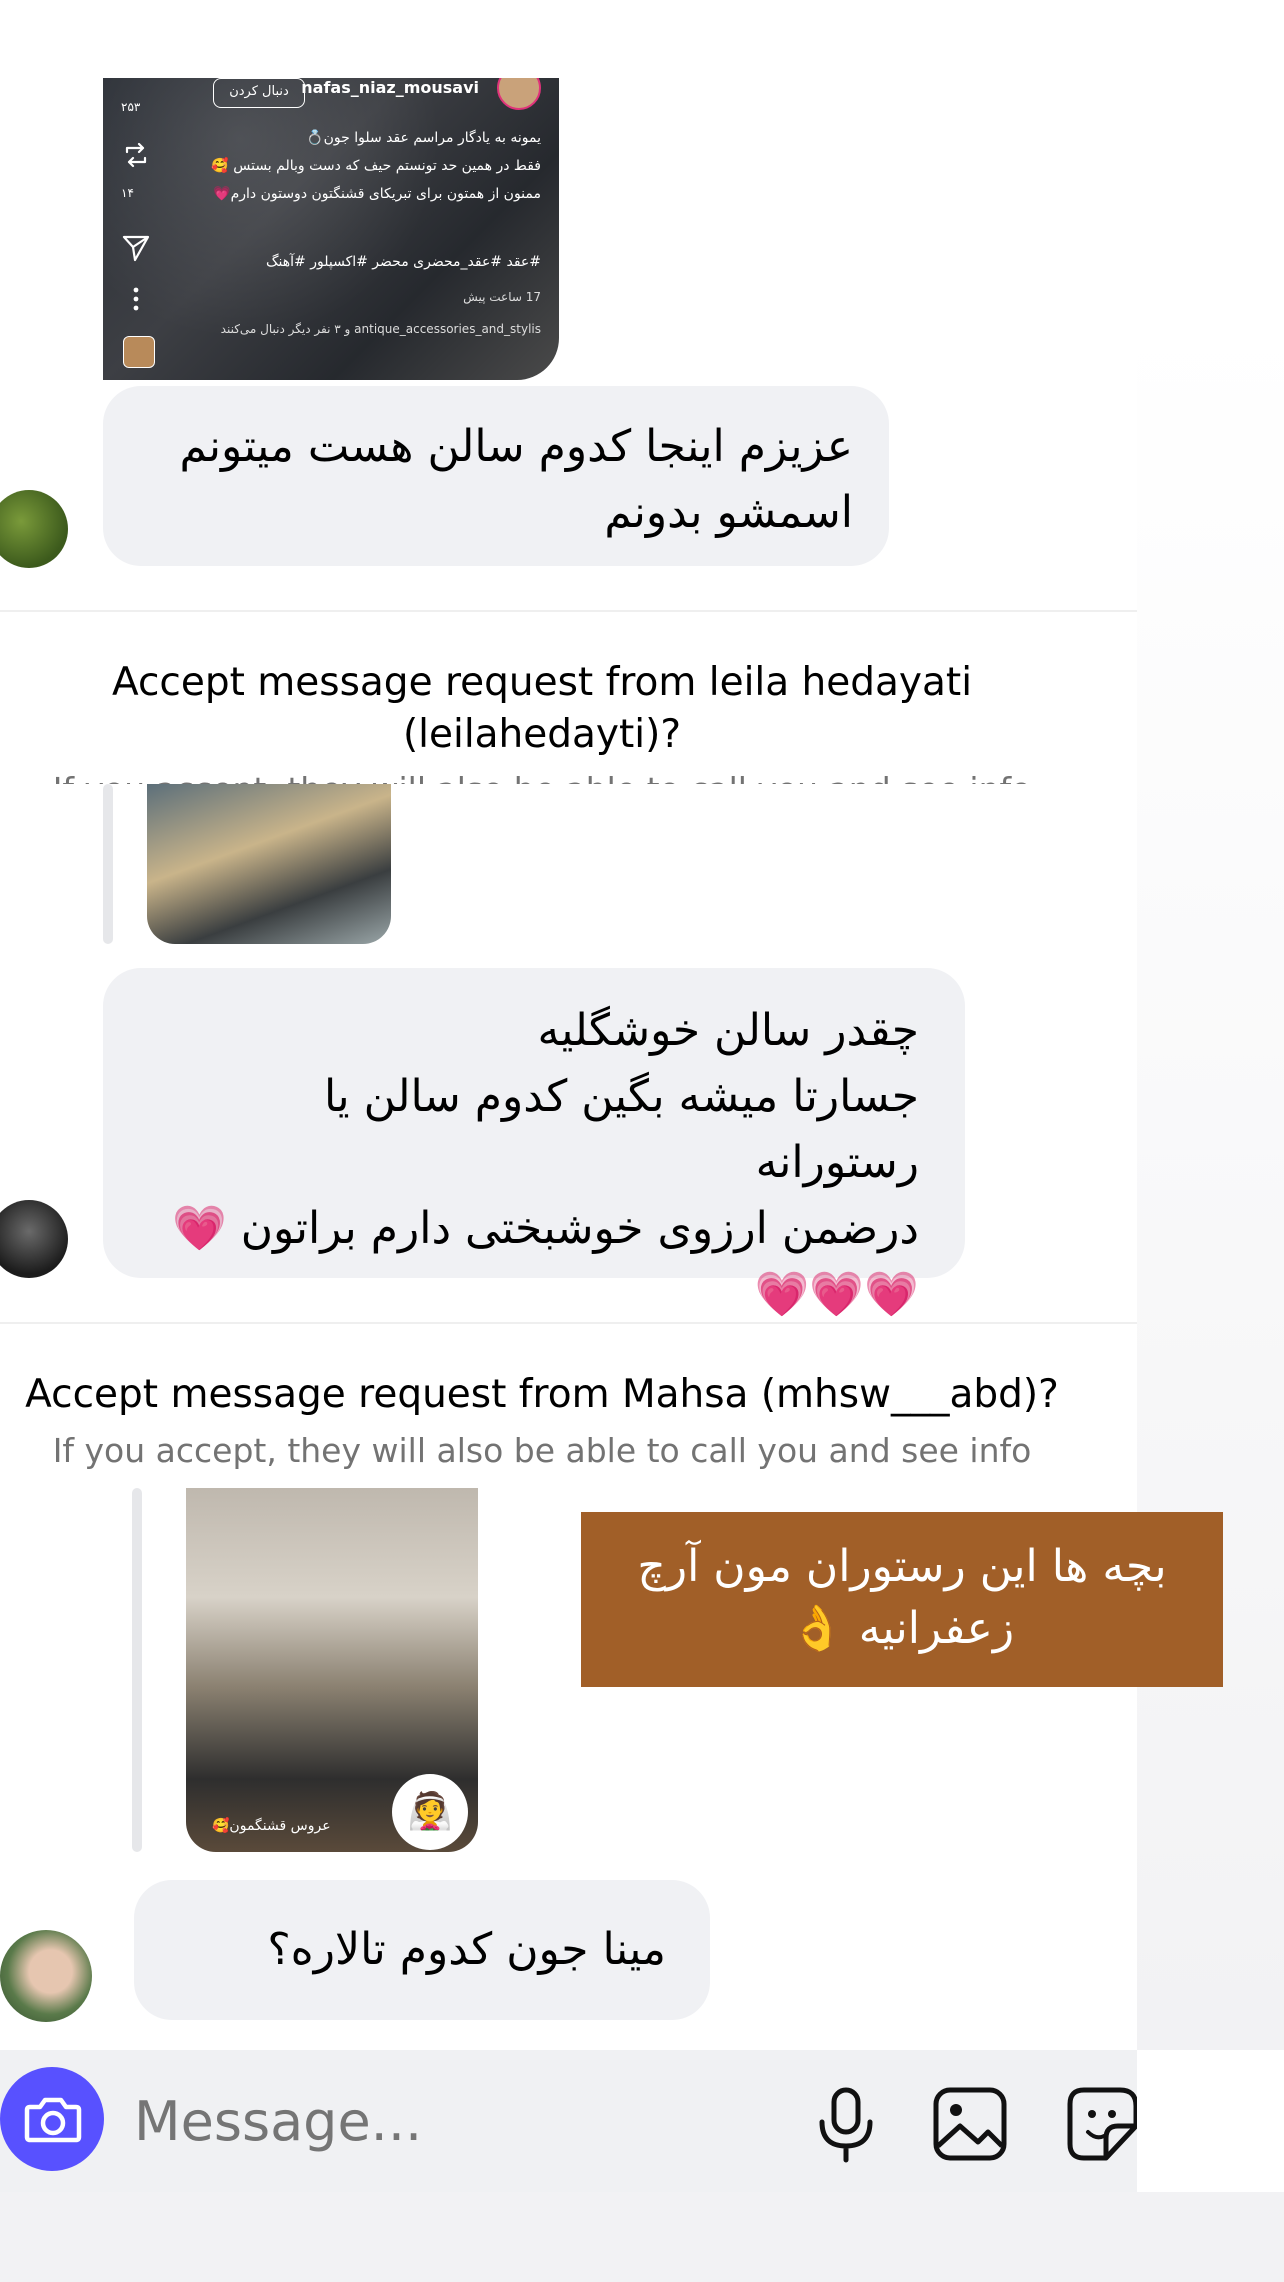 The width and height of the screenshot is (1284, 2282). I want to click on message-text-line: 💗💗💗, so click(836, 1294).